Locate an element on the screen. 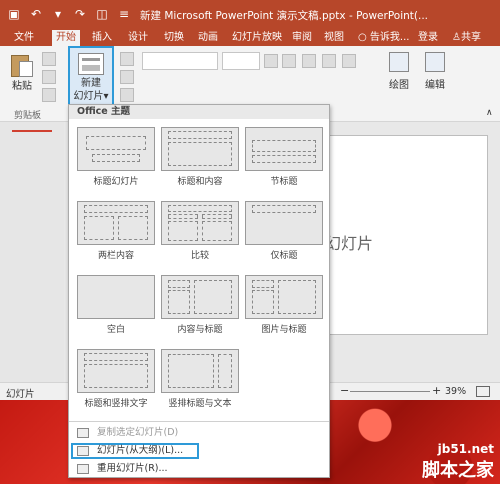  new-slide-button: 新建 幻灯片▾ is located at coordinates (91, 76).